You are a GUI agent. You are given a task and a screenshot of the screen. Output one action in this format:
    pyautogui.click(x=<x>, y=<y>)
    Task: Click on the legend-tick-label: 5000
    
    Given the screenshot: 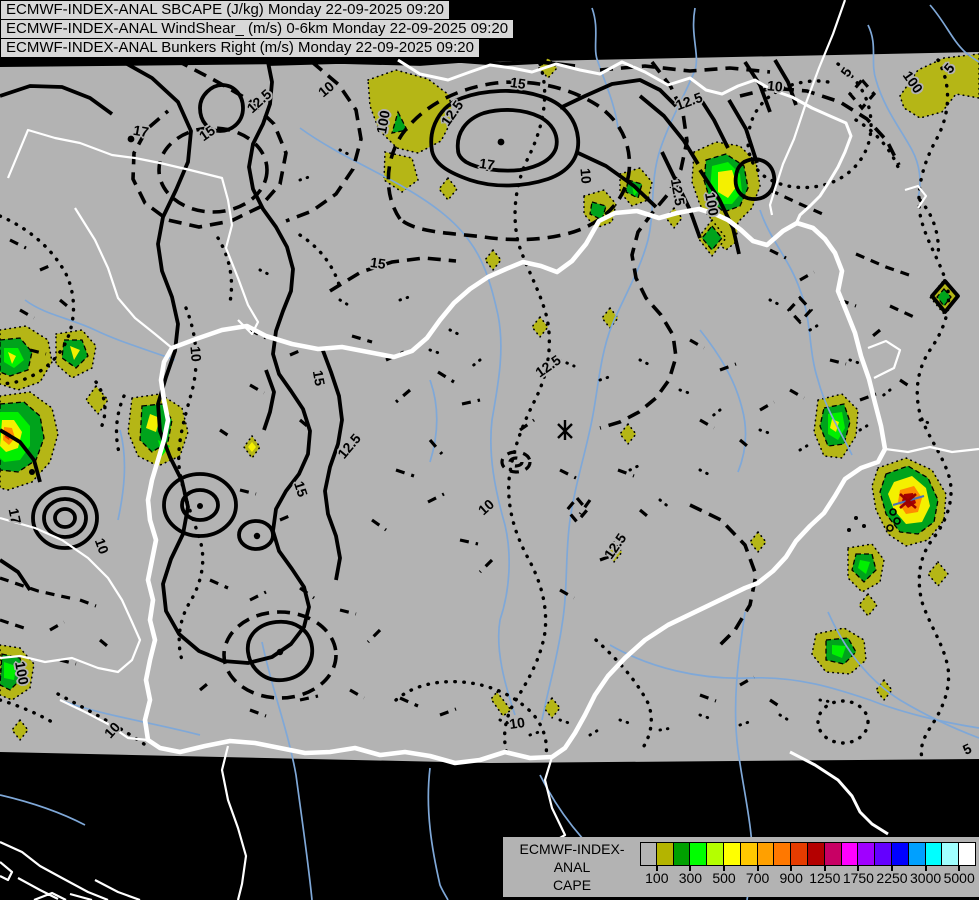 What is the action you would take?
    pyautogui.click(x=959, y=878)
    